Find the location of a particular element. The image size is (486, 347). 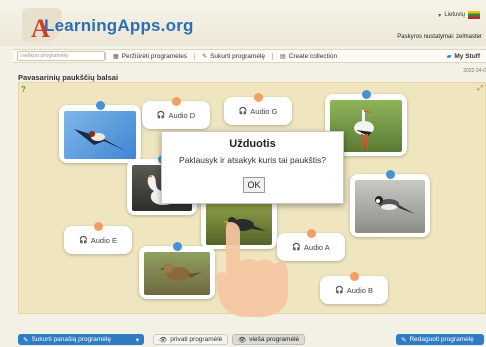

search-placeholder: ieškoti programėlę is located at coordinates (46, 56).